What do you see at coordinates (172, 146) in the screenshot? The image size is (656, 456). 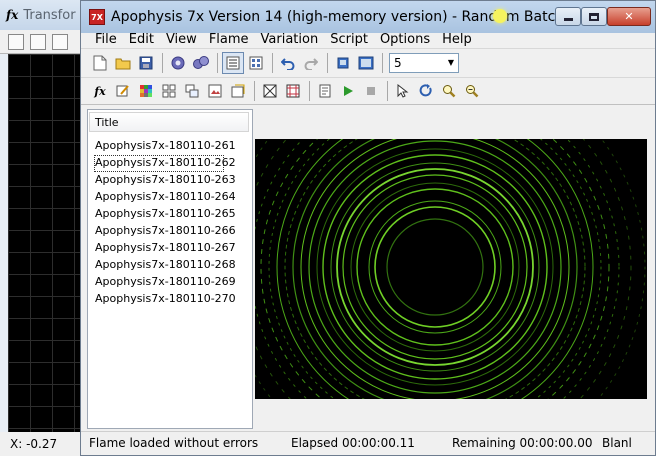 I see `list-item: Apophysis7x-180110-261` at bounding box center [172, 146].